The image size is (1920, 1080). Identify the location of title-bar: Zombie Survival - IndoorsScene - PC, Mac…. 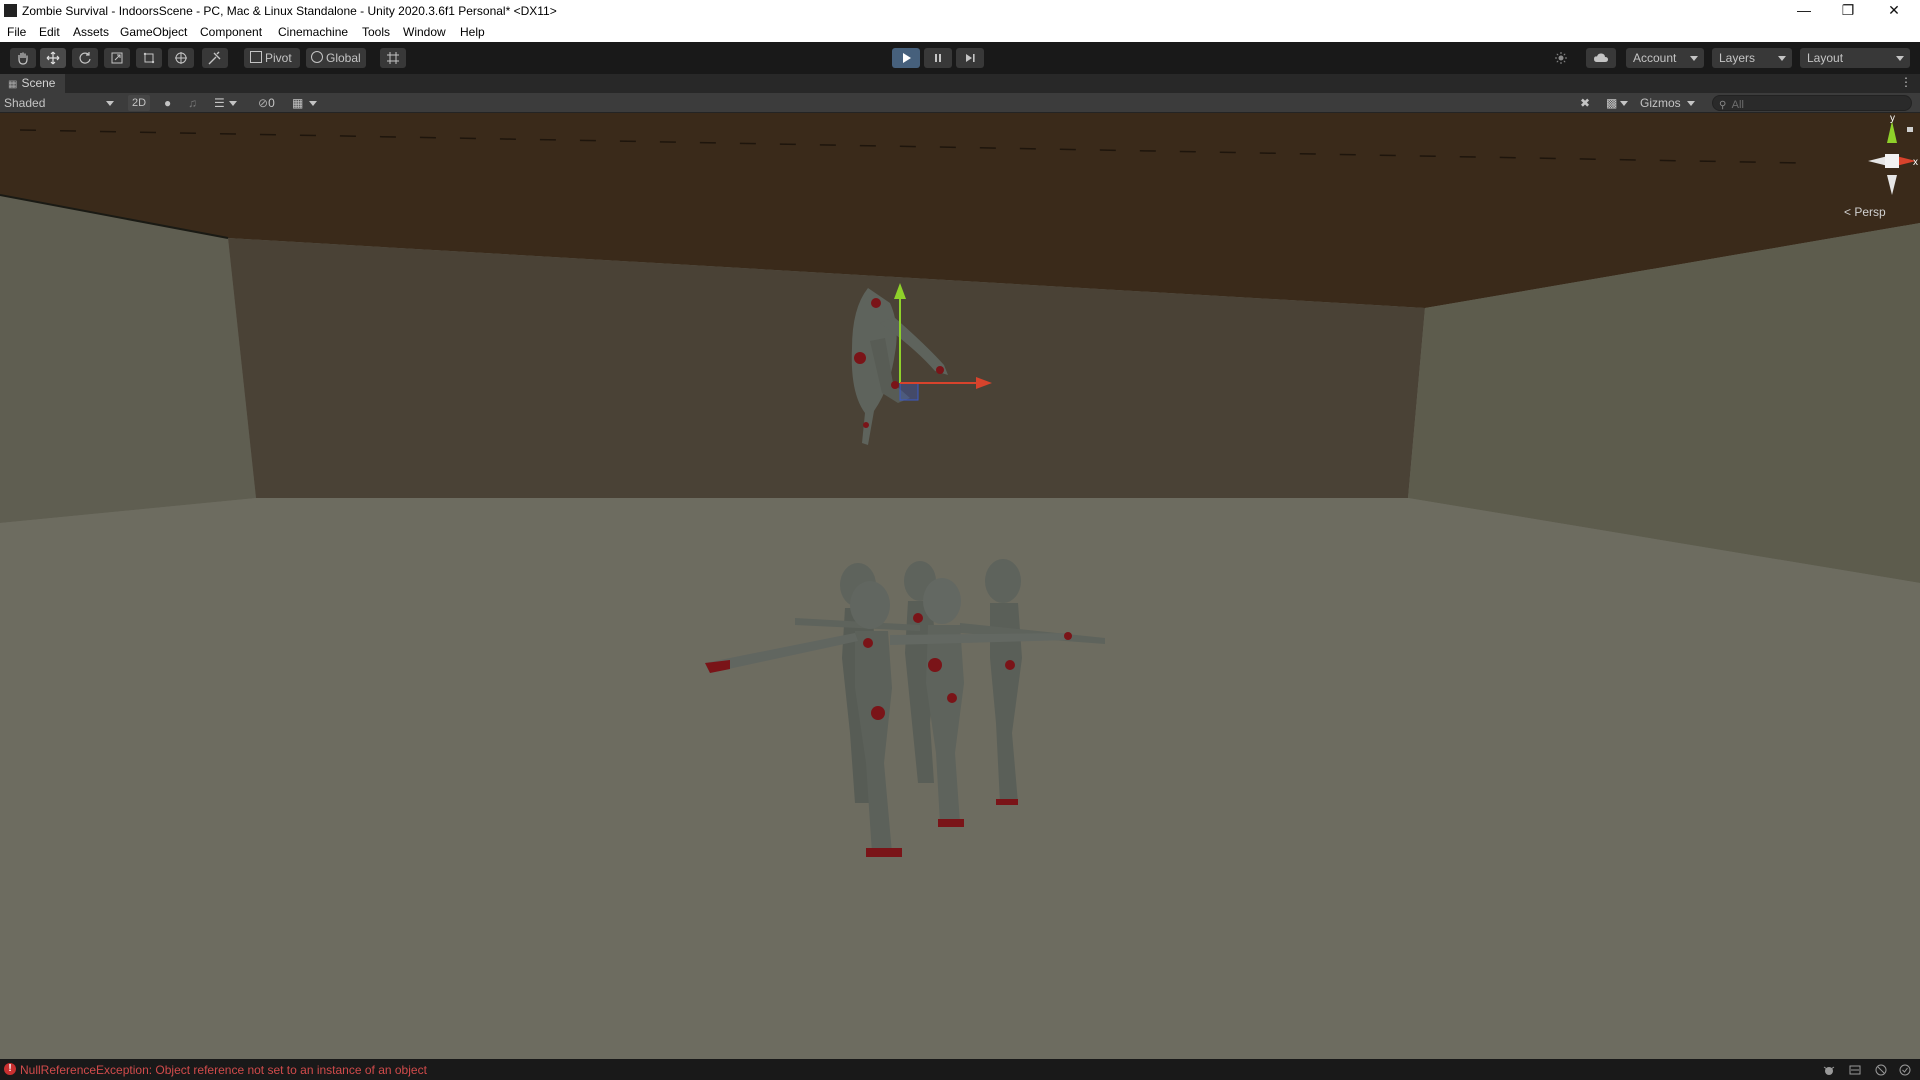
(960, 11).